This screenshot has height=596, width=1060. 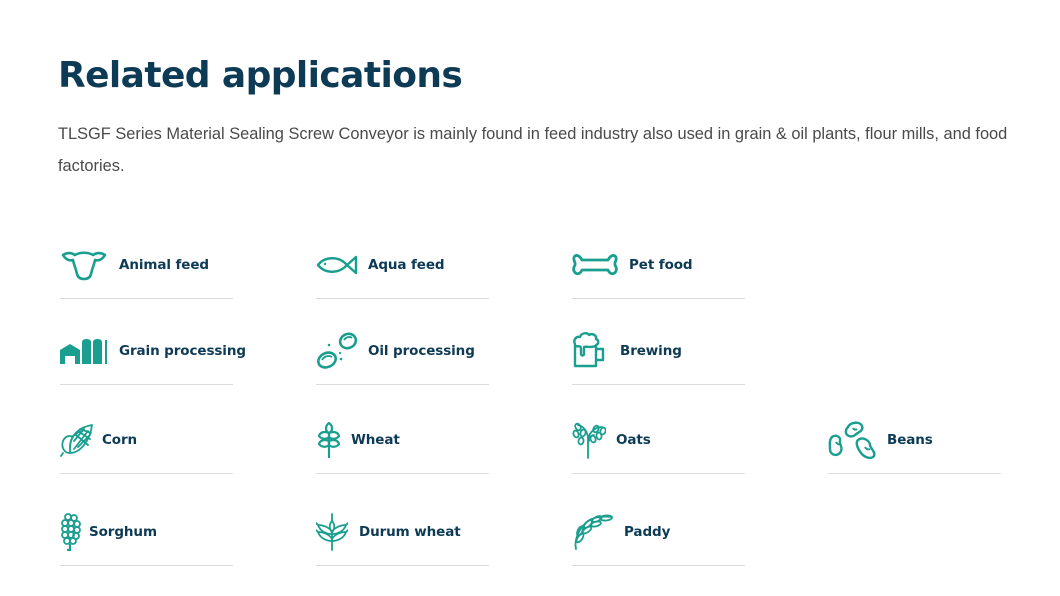 I want to click on beer-mug-icon, so click(x=590, y=351).